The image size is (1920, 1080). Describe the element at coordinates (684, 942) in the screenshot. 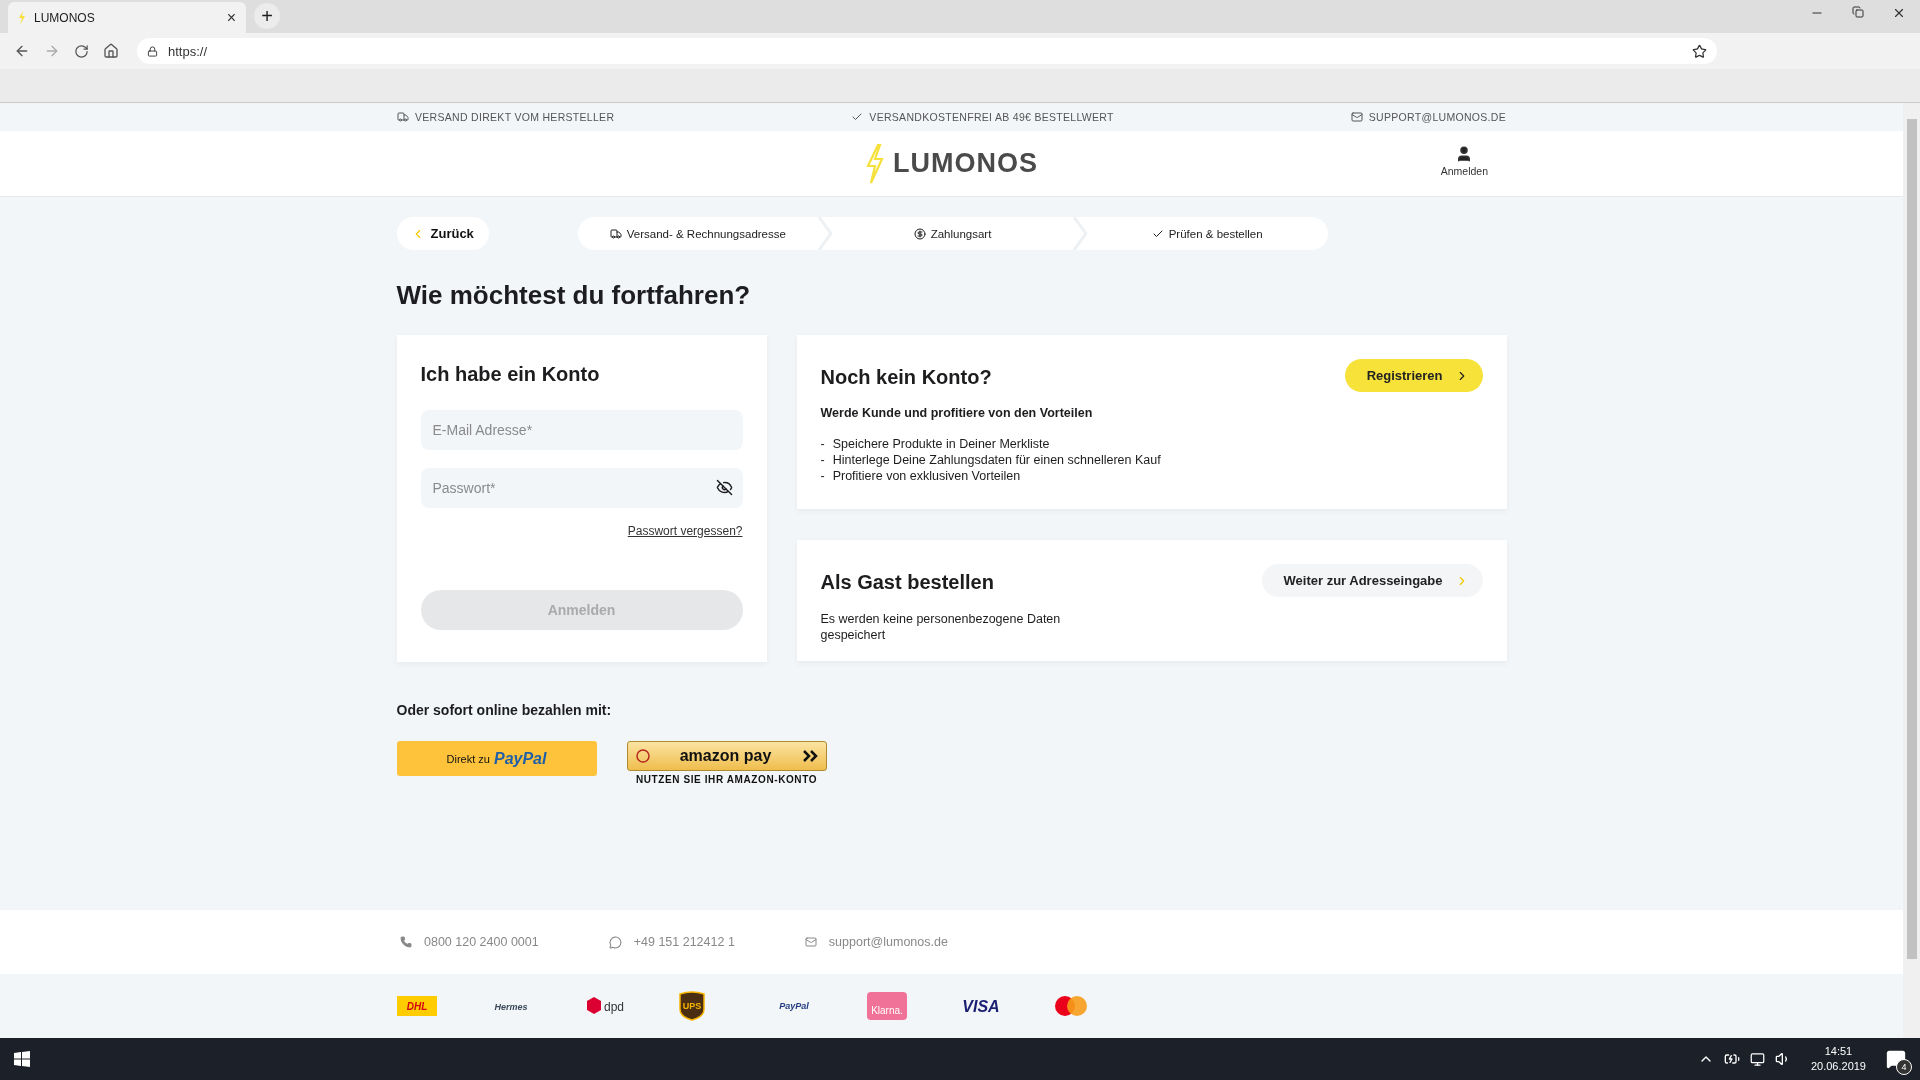

I see `contact-text: +49 151 212412 1` at that location.